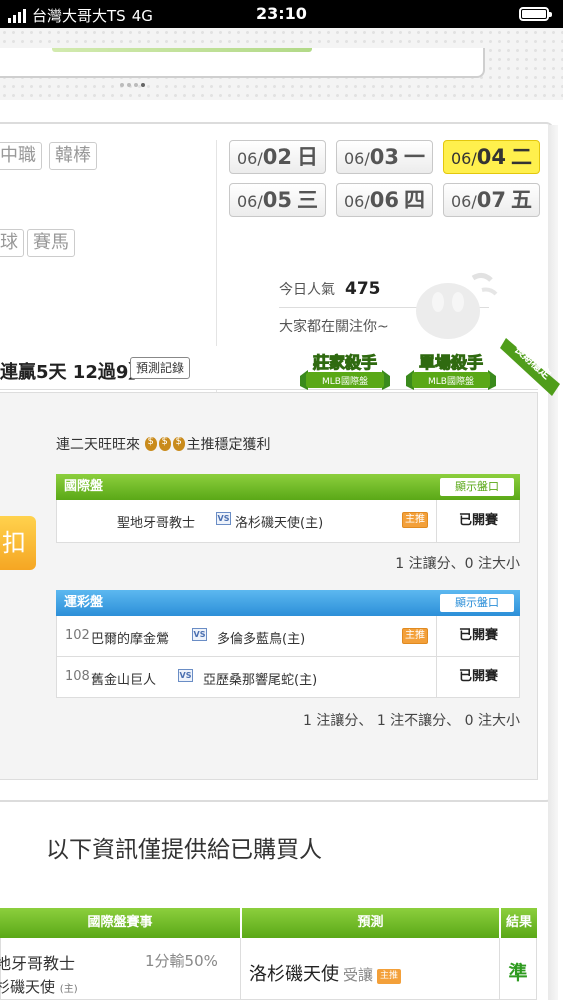 The image size is (563, 1000). I want to click on table-row: 聖地牙哥教士 VS 洛杉磯天使(主) 主推 已開賽, so click(288, 521).